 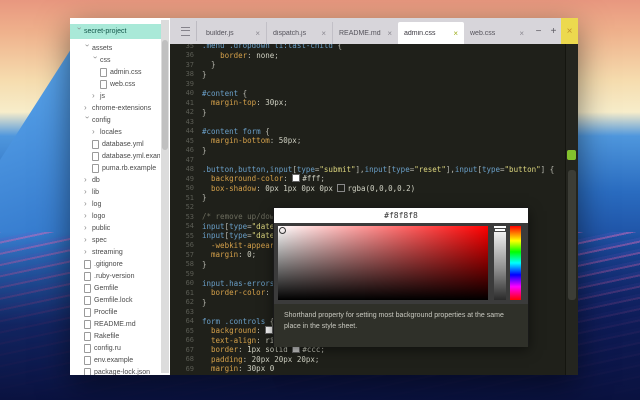 What do you see at coordinates (115, 228) in the screenshot?
I see `sidebar-item-public: › public` at bounding box center [115, 228].